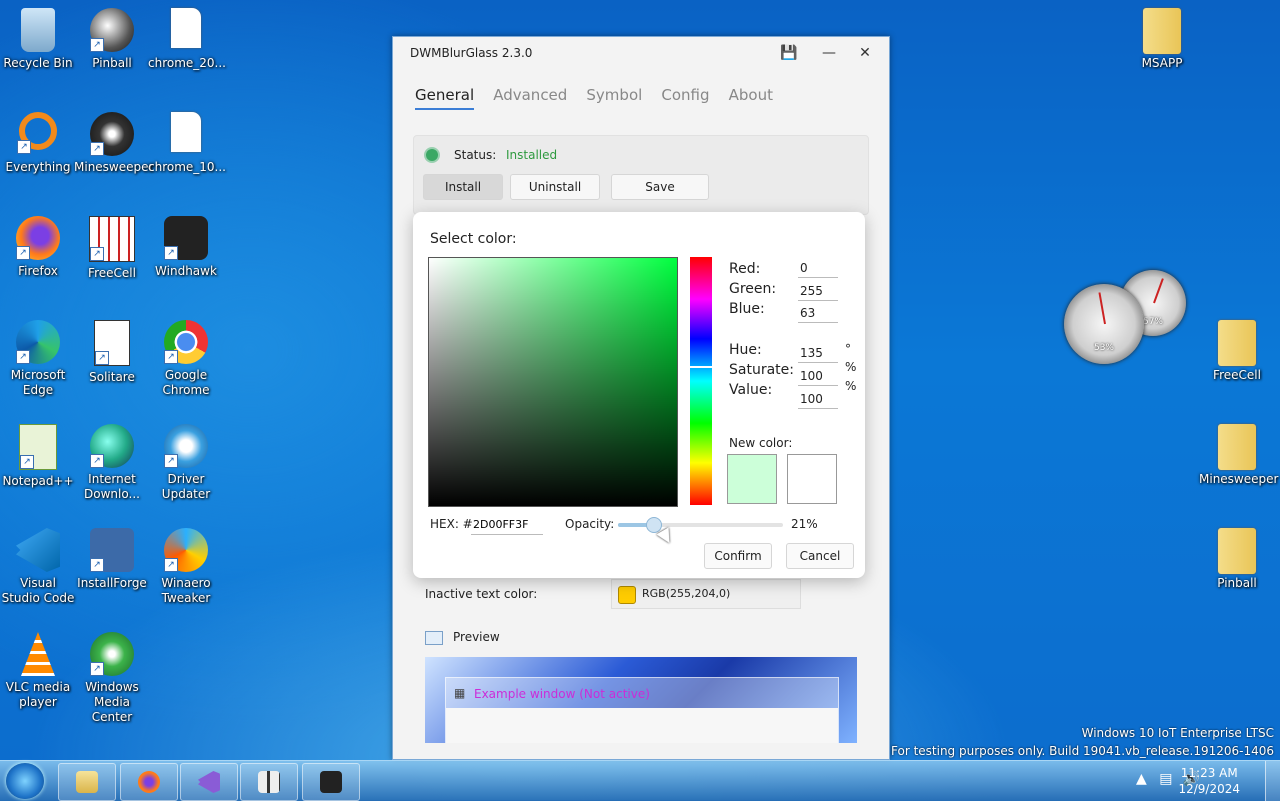 Image resolution: width=1280 pixels, height=801 pixels. What do you see at coordinates (38, 590) in the screenshot?
I see `desktop-icon-label: Visual Studio Code` at bounding box center [38, 590].